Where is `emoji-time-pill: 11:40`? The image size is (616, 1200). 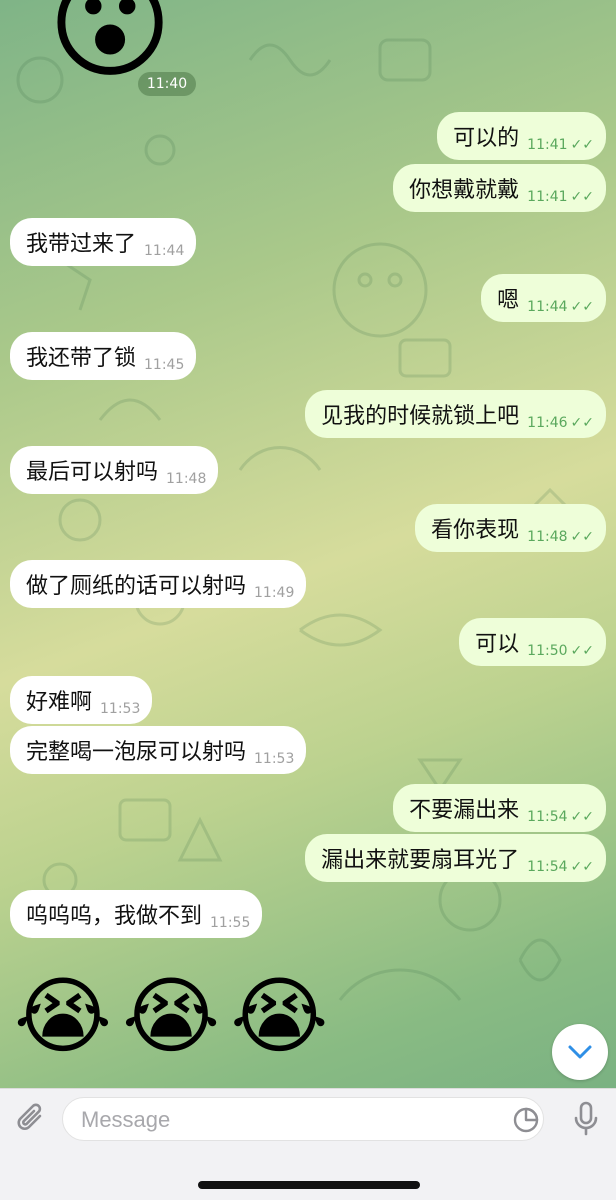 emoji-time-pill: 11:40 is located at coordinates (167, 84).